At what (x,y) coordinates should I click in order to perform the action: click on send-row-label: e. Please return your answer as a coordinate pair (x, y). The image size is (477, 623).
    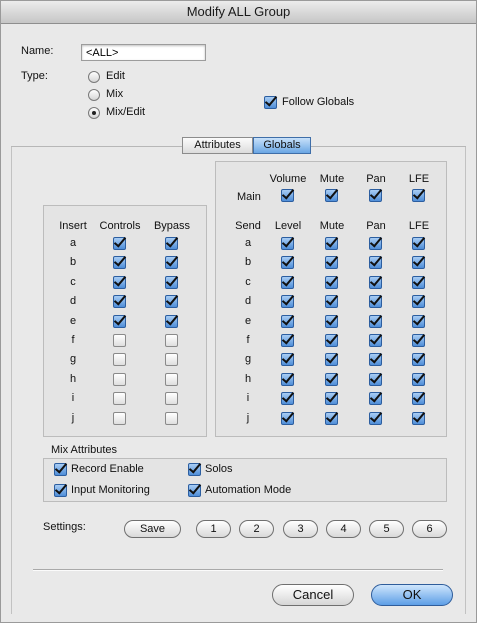
    Looking at the image, I should click on (248, 321).